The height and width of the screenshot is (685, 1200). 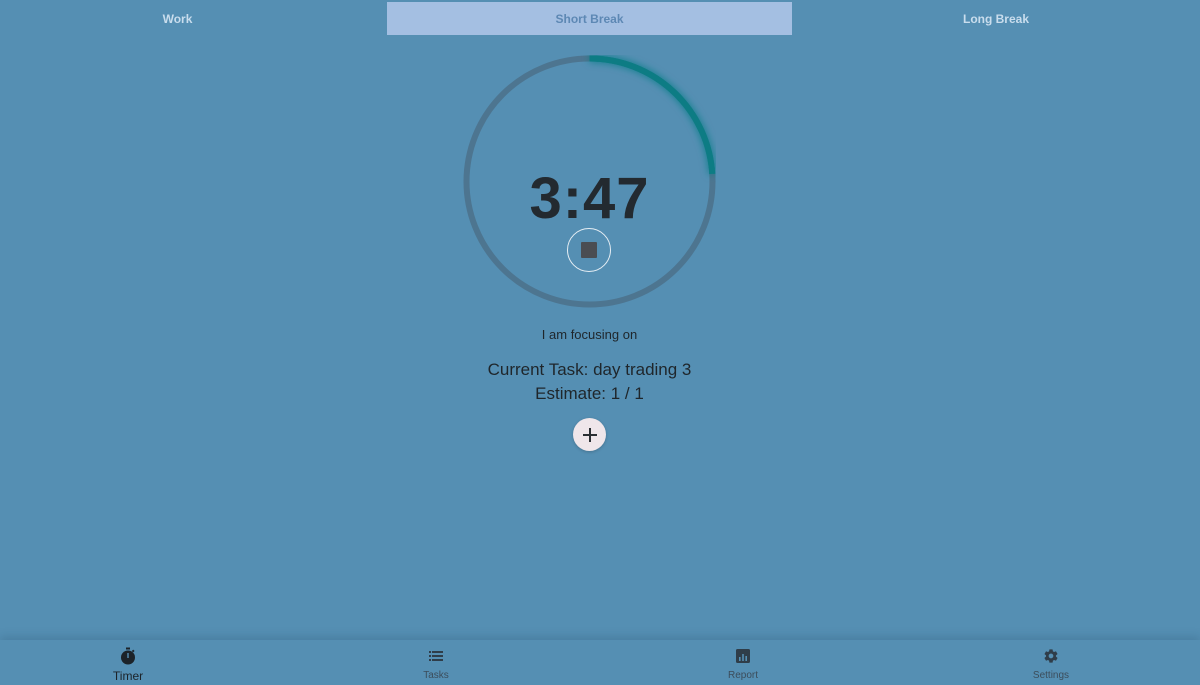 I want to click on tab-long-break: Long Break, so click(x=996, y=18).